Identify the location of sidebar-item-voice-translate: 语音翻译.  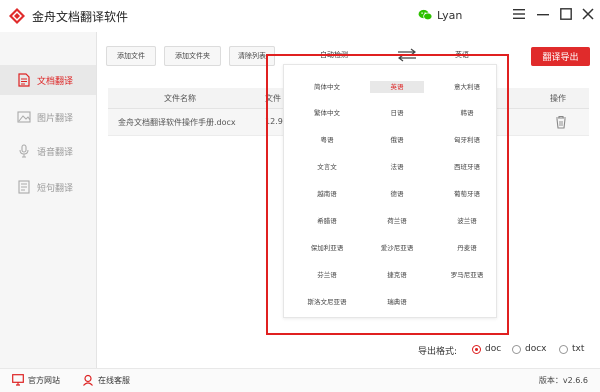
(48, 151).